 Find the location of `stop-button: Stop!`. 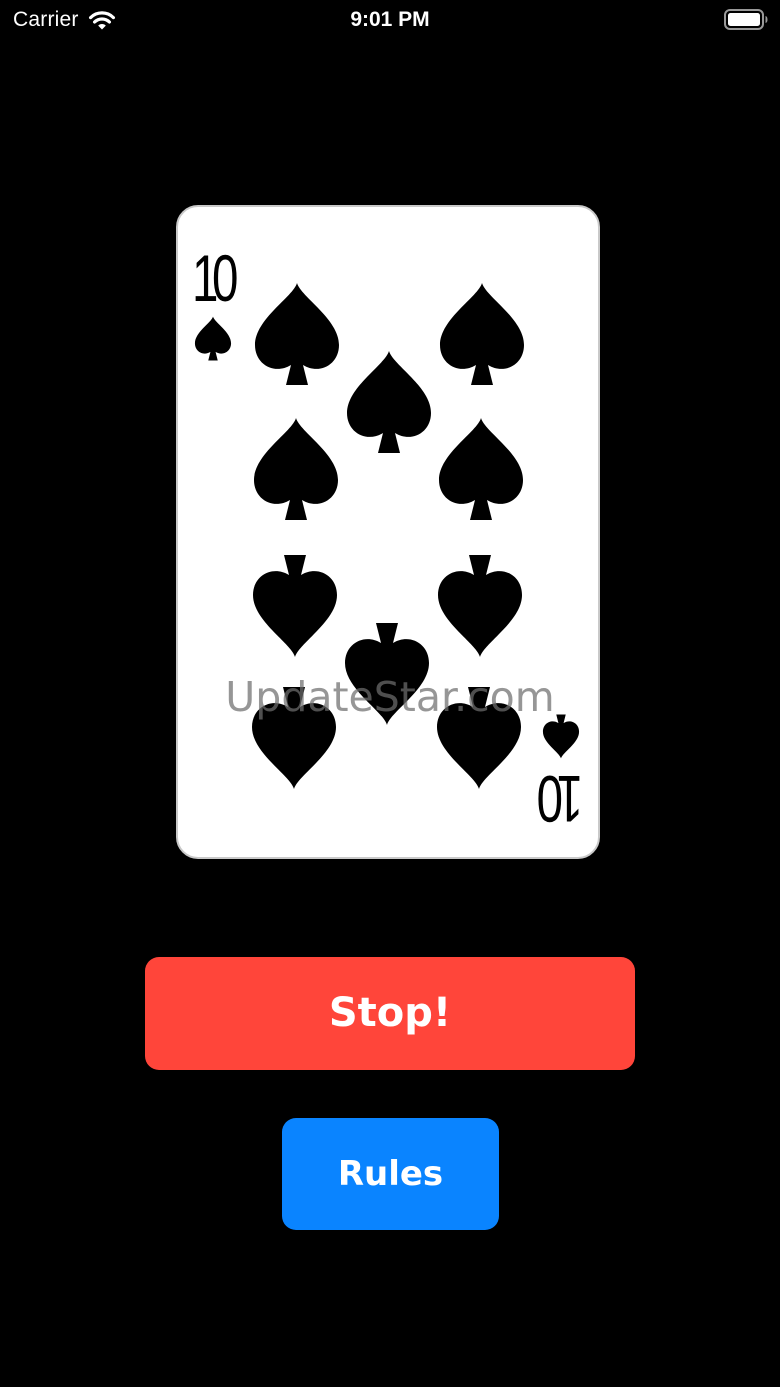

stop-button: Stop! is located at coordinates (390, 1013).